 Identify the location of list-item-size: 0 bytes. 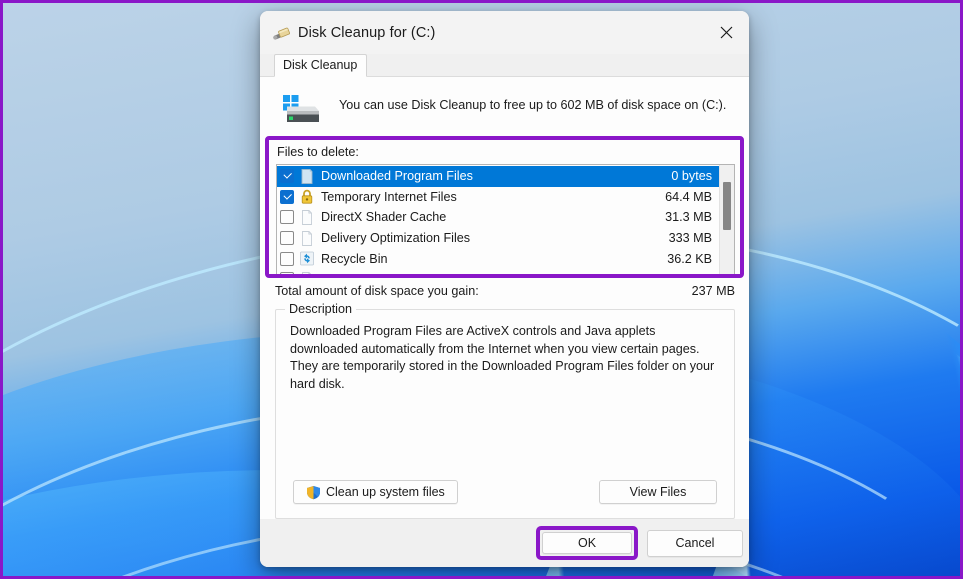
(691, 176).